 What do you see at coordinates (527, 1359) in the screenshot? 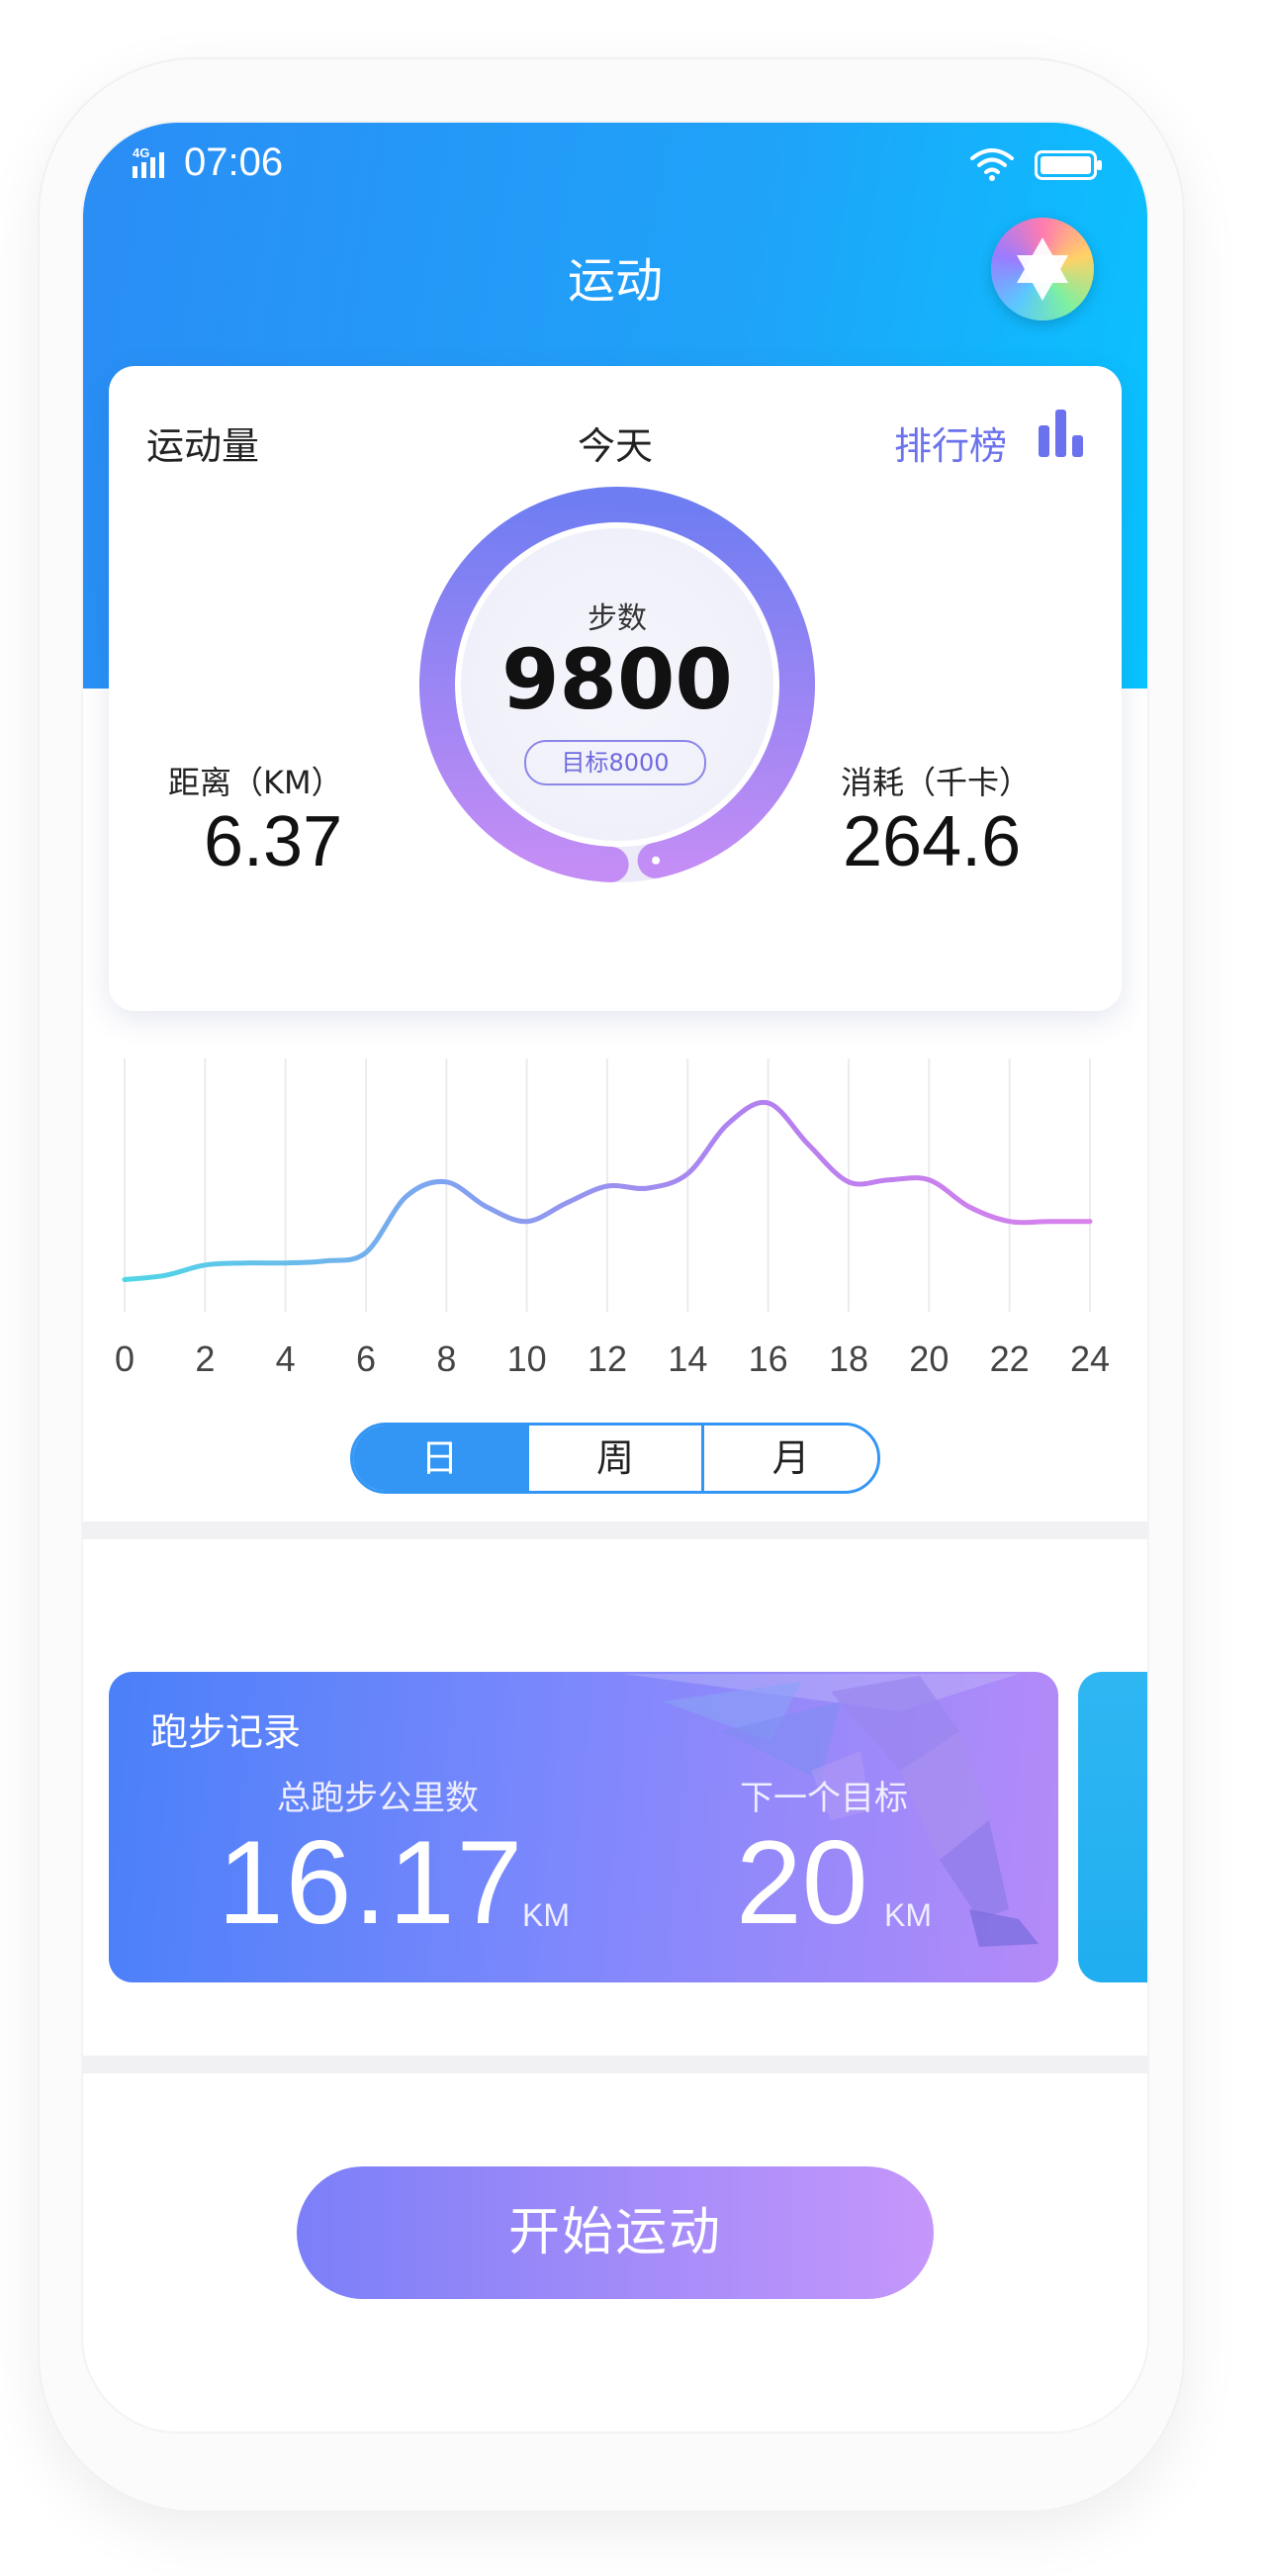
I see `chart-x-tick-label: 10` at bounding box center [527, 1359].